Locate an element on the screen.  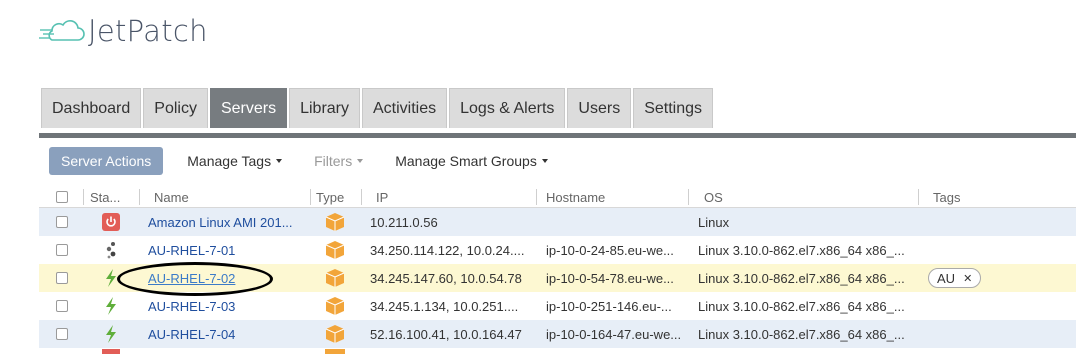
ip-cell: 34.245.147.60, 10.0.54.78 is located at coordinates (446, 278).